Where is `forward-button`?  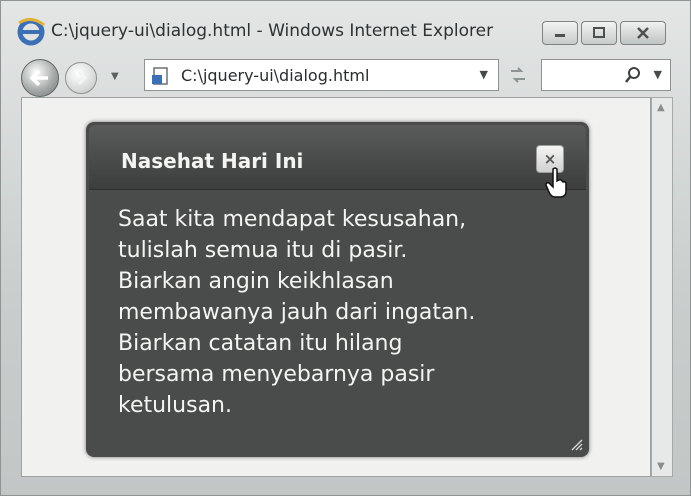
forward-button is located at coordinates (81, 78).